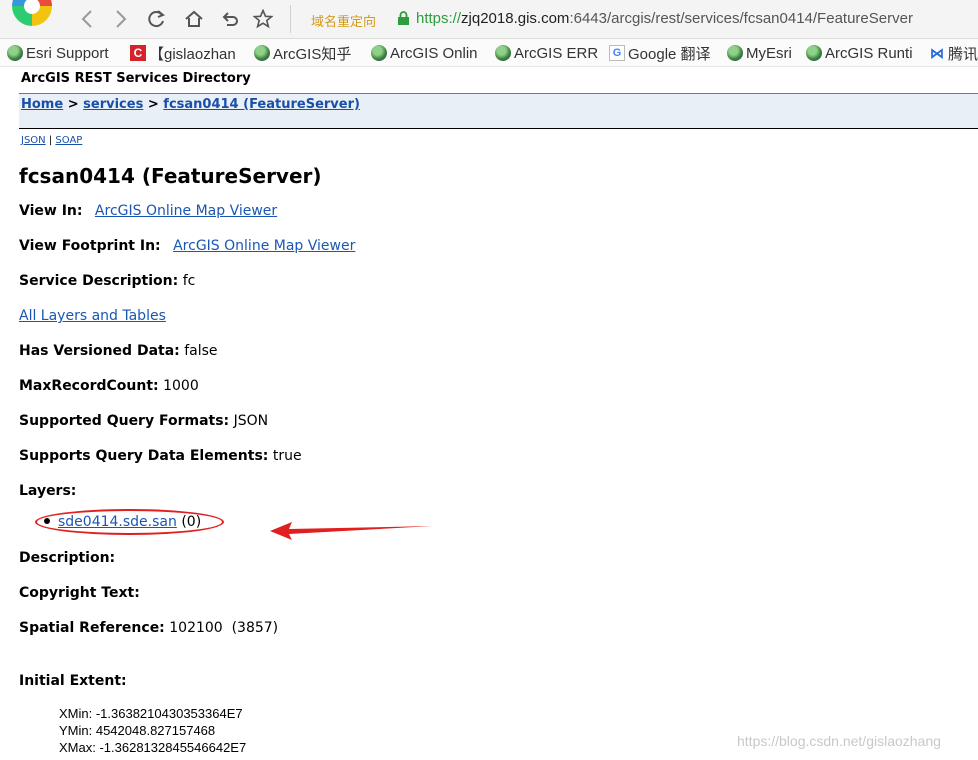 This screenshot has width=978, height=760. I want to click on bookmark-tencent: ⋈ 腾讯, so click(953, 53).